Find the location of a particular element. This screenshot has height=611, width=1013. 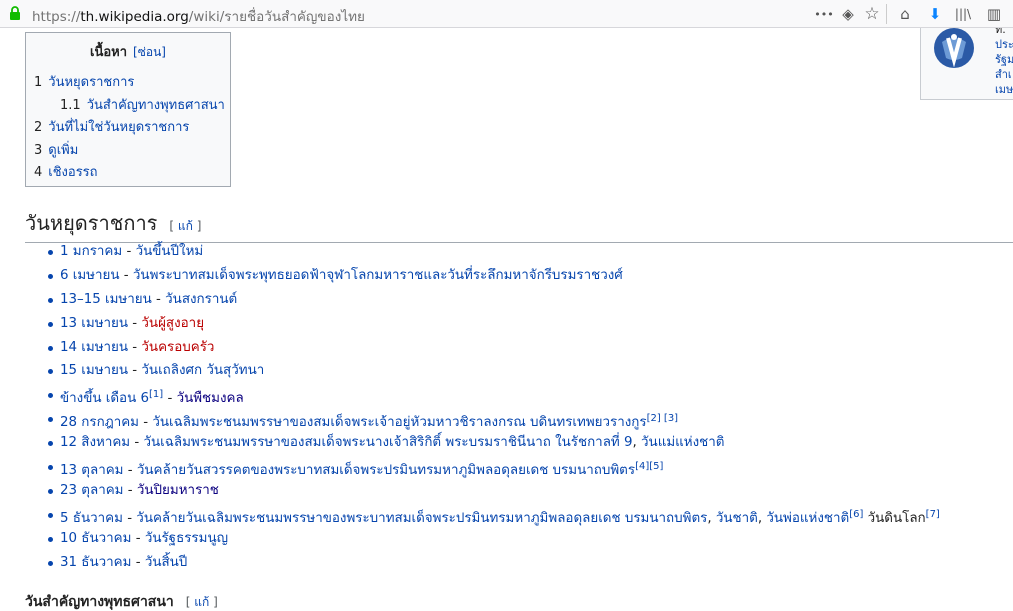

toc-title: เนื้อหา [ซ่อน] is located at coordinates (128, 51).